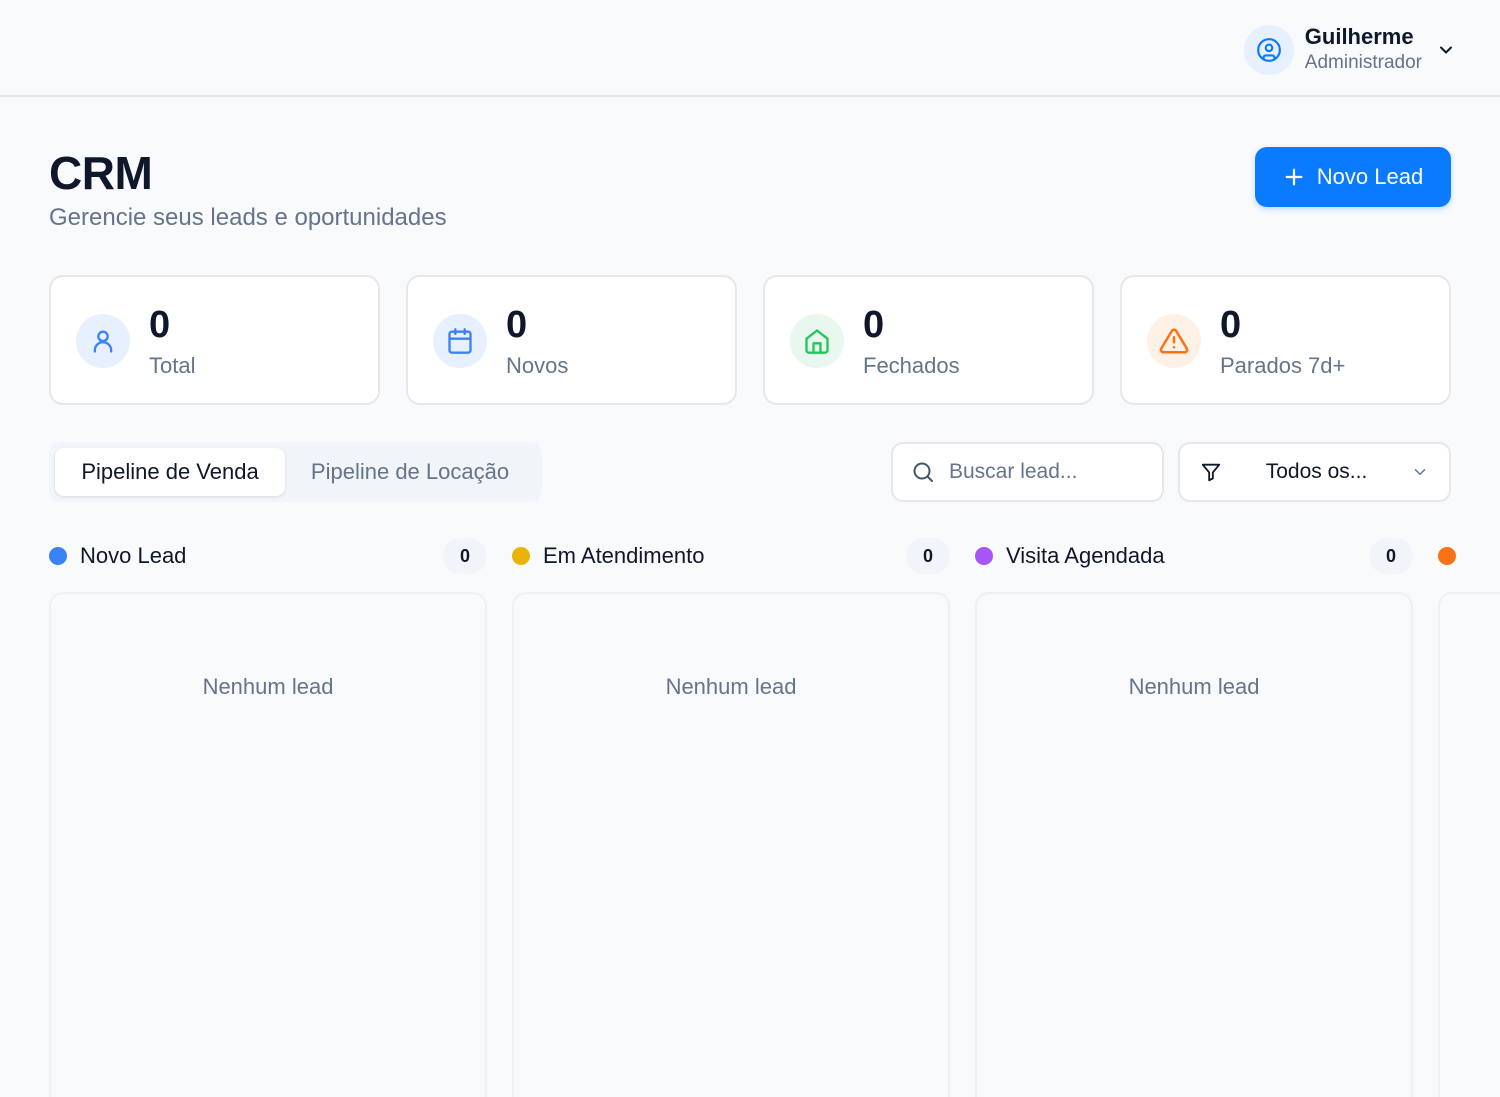  Describe the element at coordinates (750, 48) in the screenshot. I see `top-bar: Guilherme Administrador` at that location.